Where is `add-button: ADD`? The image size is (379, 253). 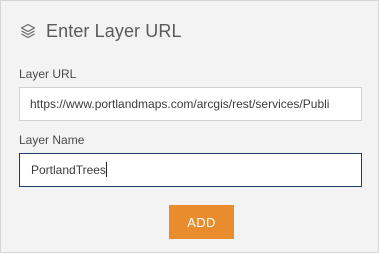
add-button: ADD is located at coordinates (201, 222).